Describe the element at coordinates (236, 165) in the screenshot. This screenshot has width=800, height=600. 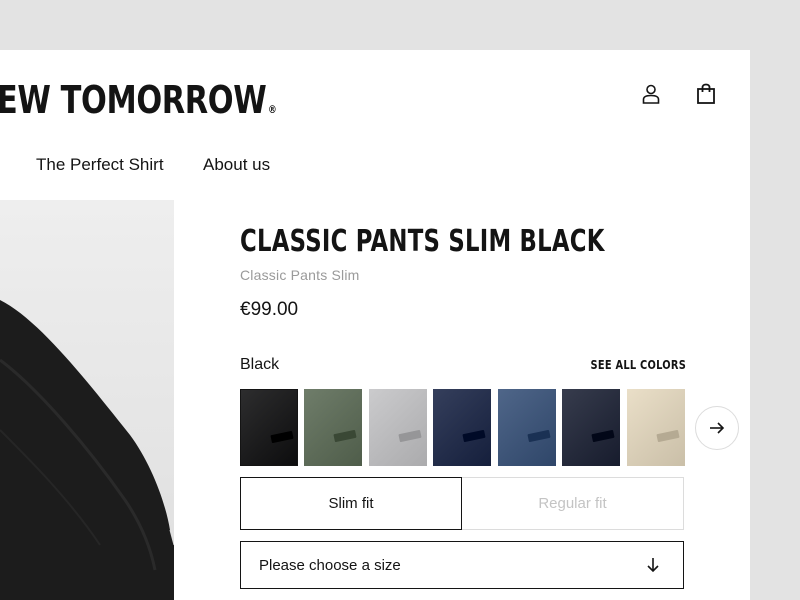
I see `nav-item-about-us: About us` at that location.